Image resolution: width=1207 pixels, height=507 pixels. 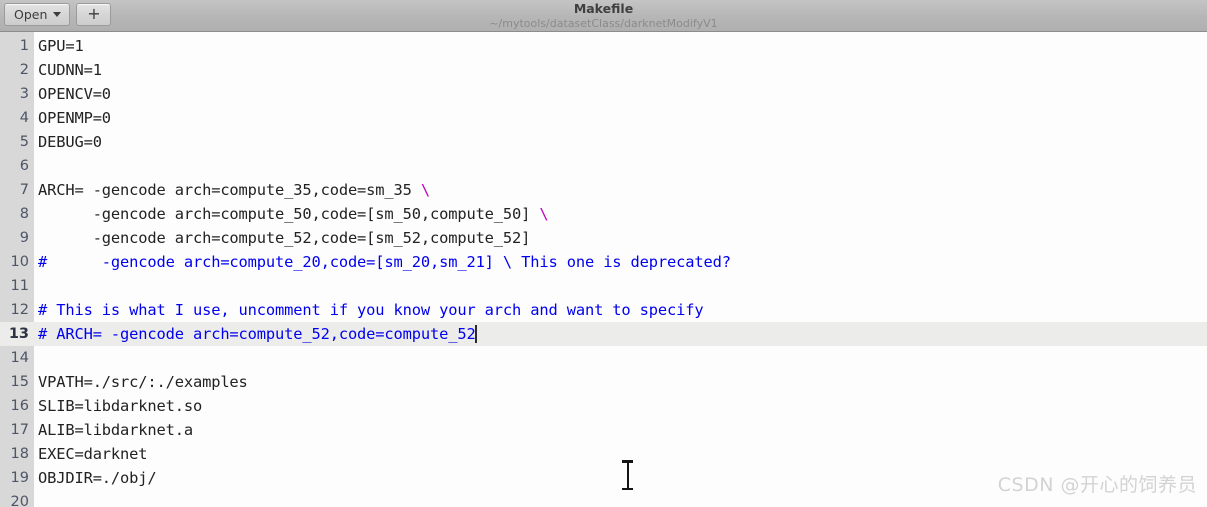 I want to click on code-line: 4 OPENMP=0, so click(x=603, y=118).